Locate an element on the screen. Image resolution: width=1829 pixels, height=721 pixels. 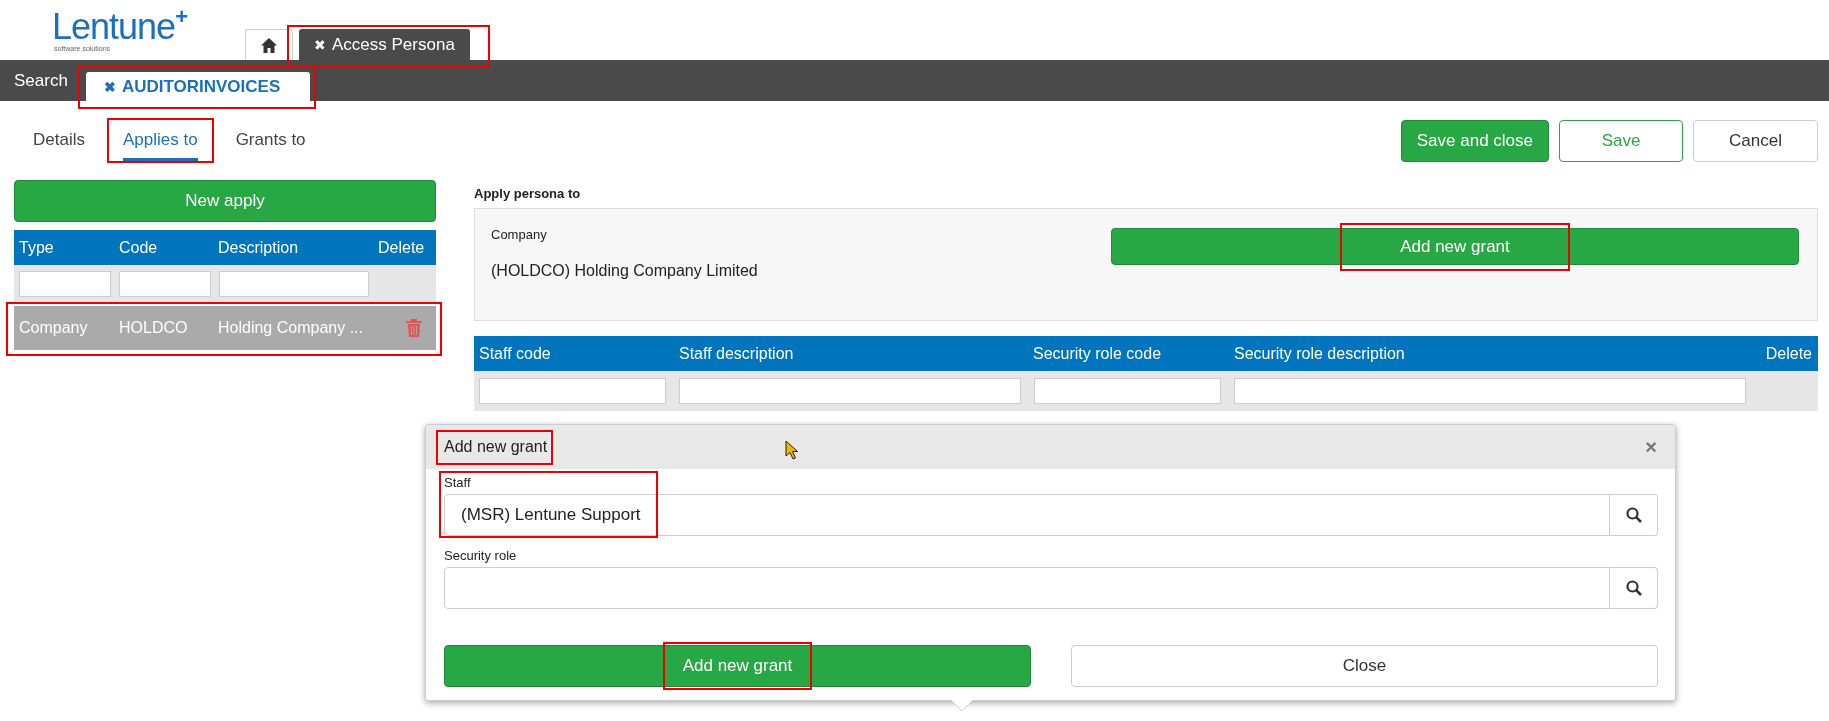
tab: Grants to is located at coordinates (270, 141).